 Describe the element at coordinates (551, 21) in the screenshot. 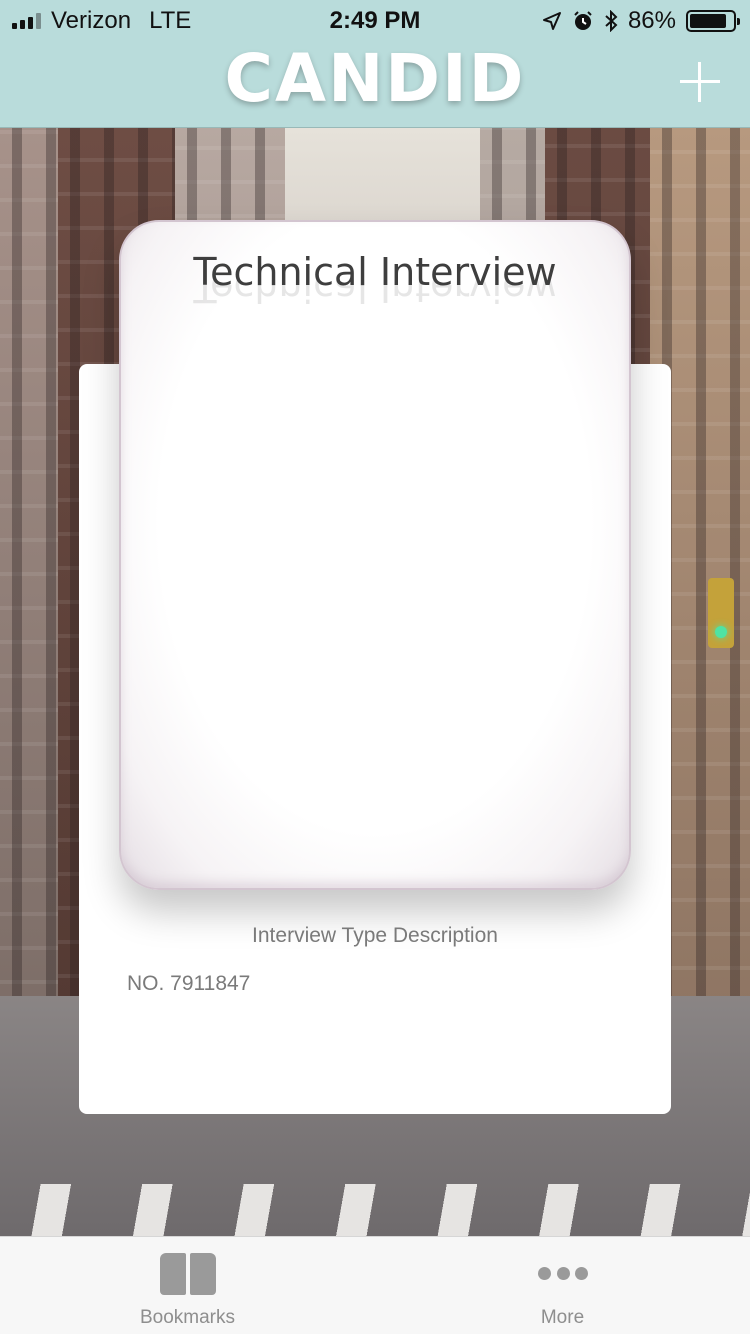

I see `location-icon` at that location.